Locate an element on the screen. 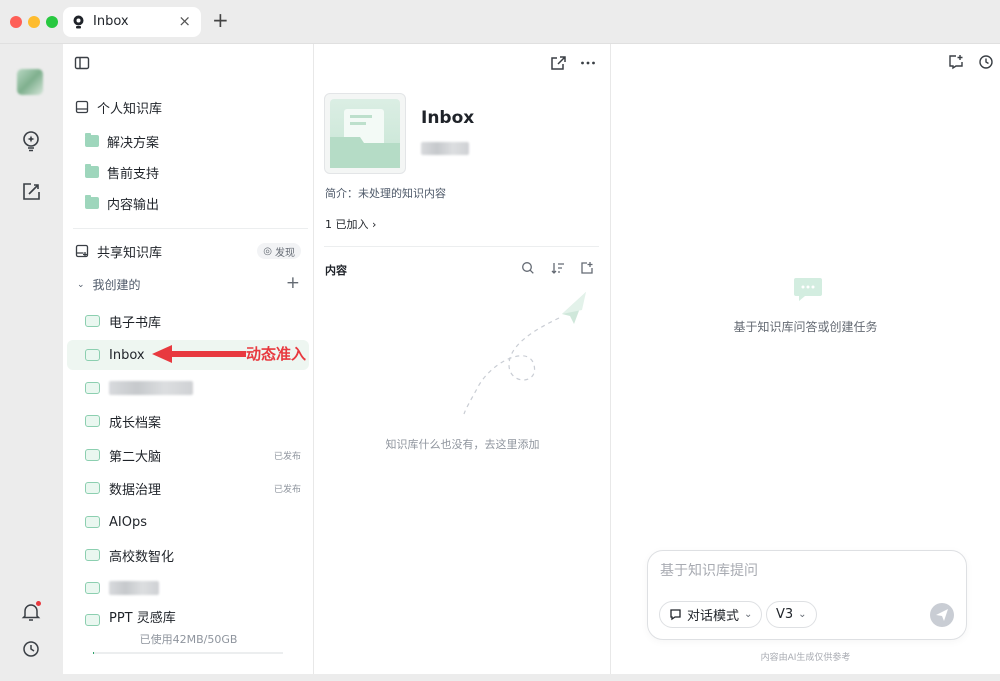  window-bottom-edge is located at coordinates (531, 677).